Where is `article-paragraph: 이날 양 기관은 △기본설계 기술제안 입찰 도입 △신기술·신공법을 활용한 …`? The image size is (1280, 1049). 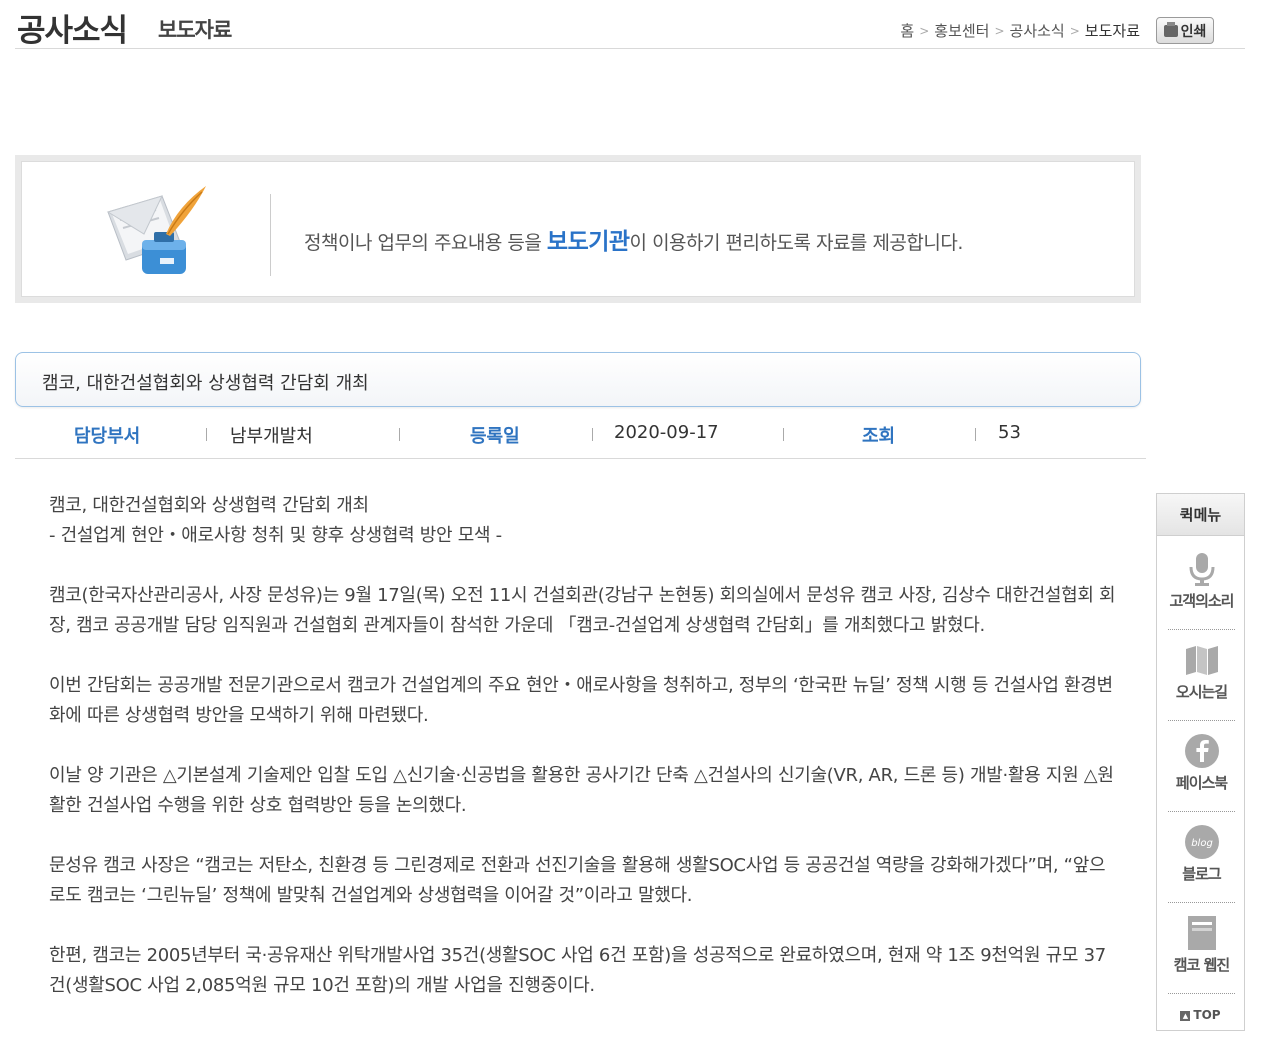 article-paragraph: 이날 양 기관은 △기본설계 기술제안 입찰 도입 △신기술·신공법을 활용한 … is located at coordinates (581, 790).